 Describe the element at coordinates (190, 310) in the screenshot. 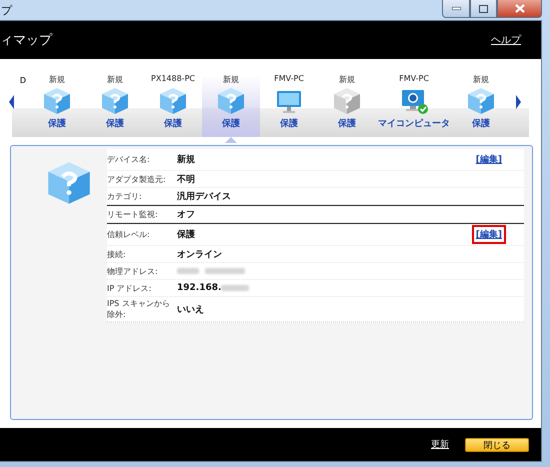

I see `field-value: いいえ` at that location.